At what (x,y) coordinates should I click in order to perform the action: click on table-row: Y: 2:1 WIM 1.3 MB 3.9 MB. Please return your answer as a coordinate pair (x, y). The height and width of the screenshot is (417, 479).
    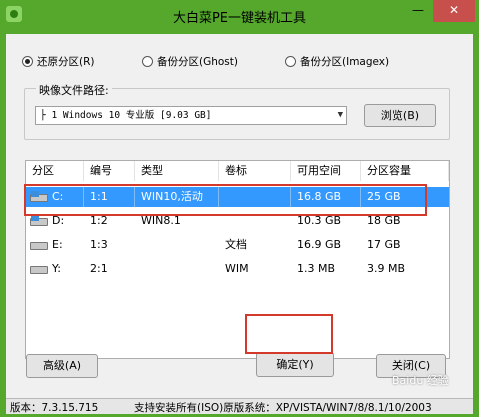
    Looking at the image, I should click on (237, 269).